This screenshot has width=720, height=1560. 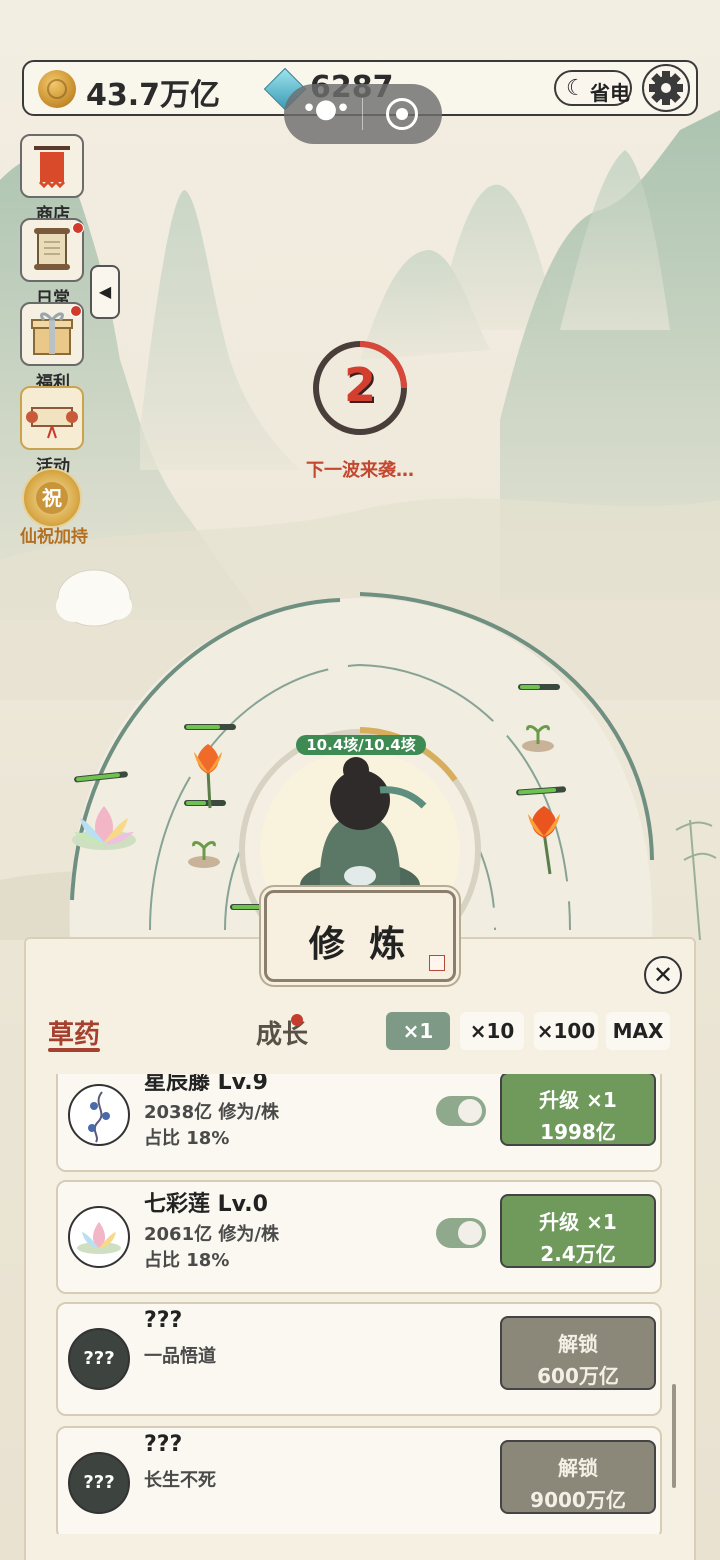 I want to click on settings-button, so click(x=666, y=88).